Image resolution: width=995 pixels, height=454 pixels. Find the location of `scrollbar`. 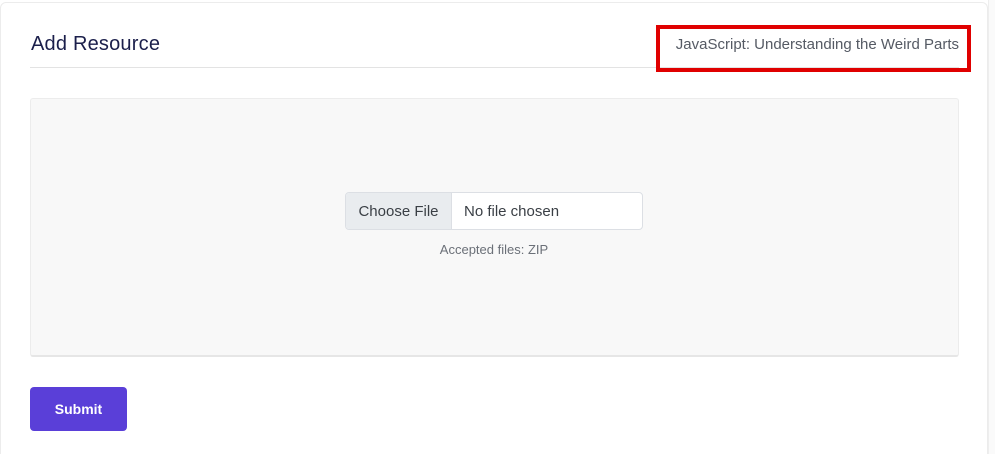

scrollbar is located at coordinates (991, 227).